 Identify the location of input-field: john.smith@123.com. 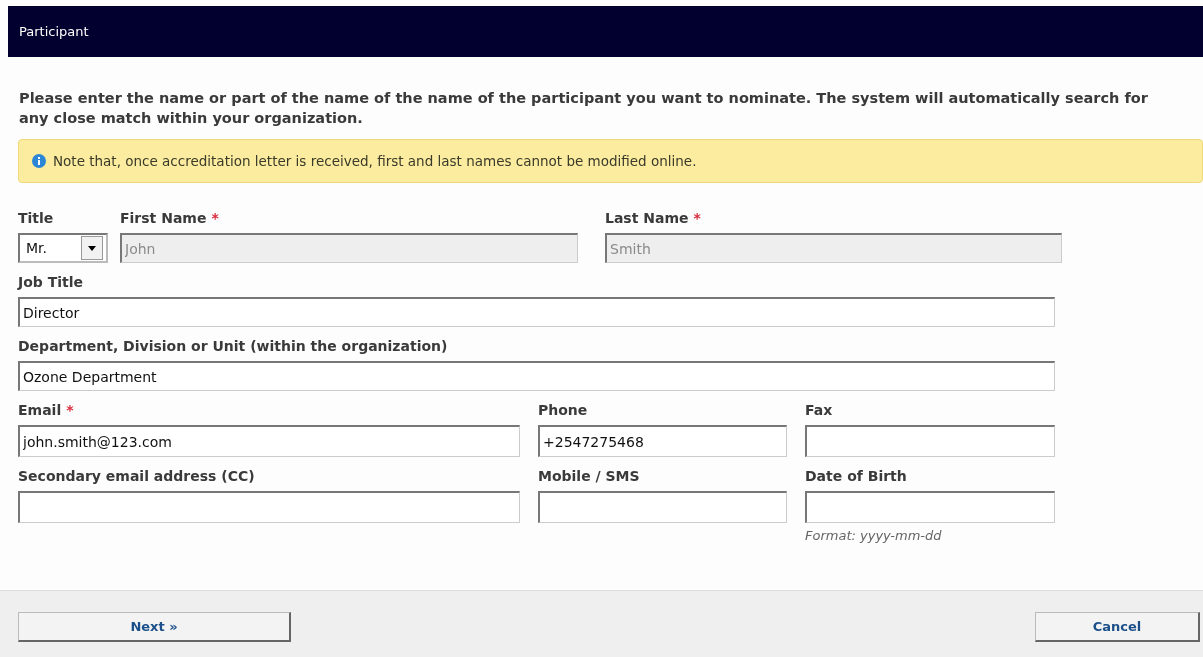
(269, 441).